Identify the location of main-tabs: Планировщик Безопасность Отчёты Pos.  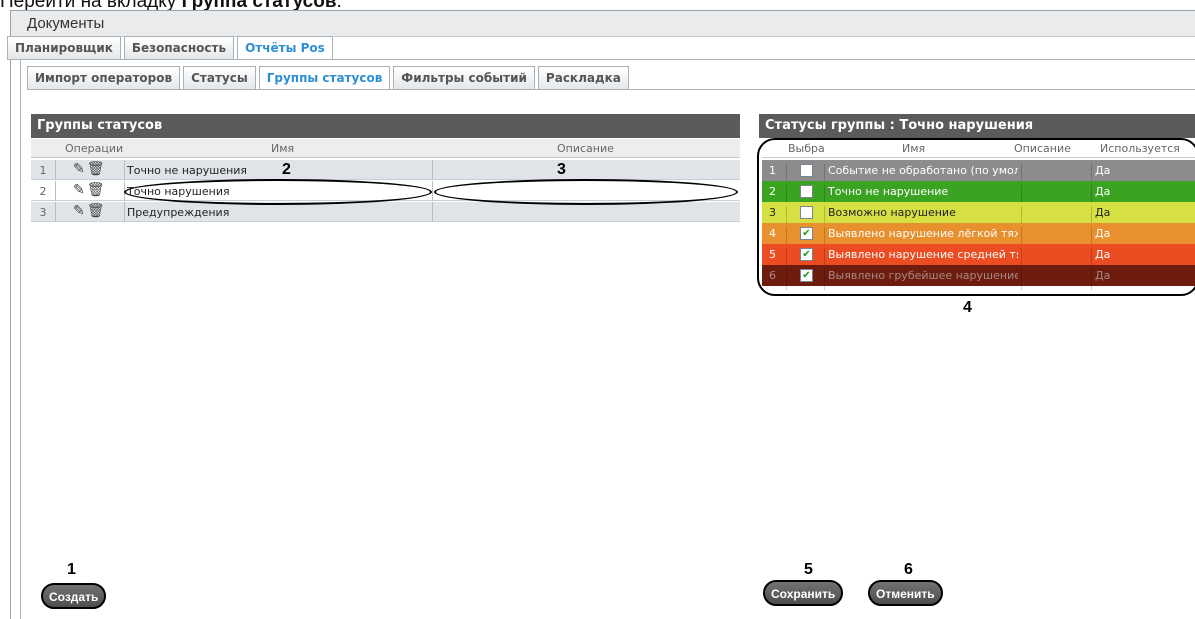
(171, 48).